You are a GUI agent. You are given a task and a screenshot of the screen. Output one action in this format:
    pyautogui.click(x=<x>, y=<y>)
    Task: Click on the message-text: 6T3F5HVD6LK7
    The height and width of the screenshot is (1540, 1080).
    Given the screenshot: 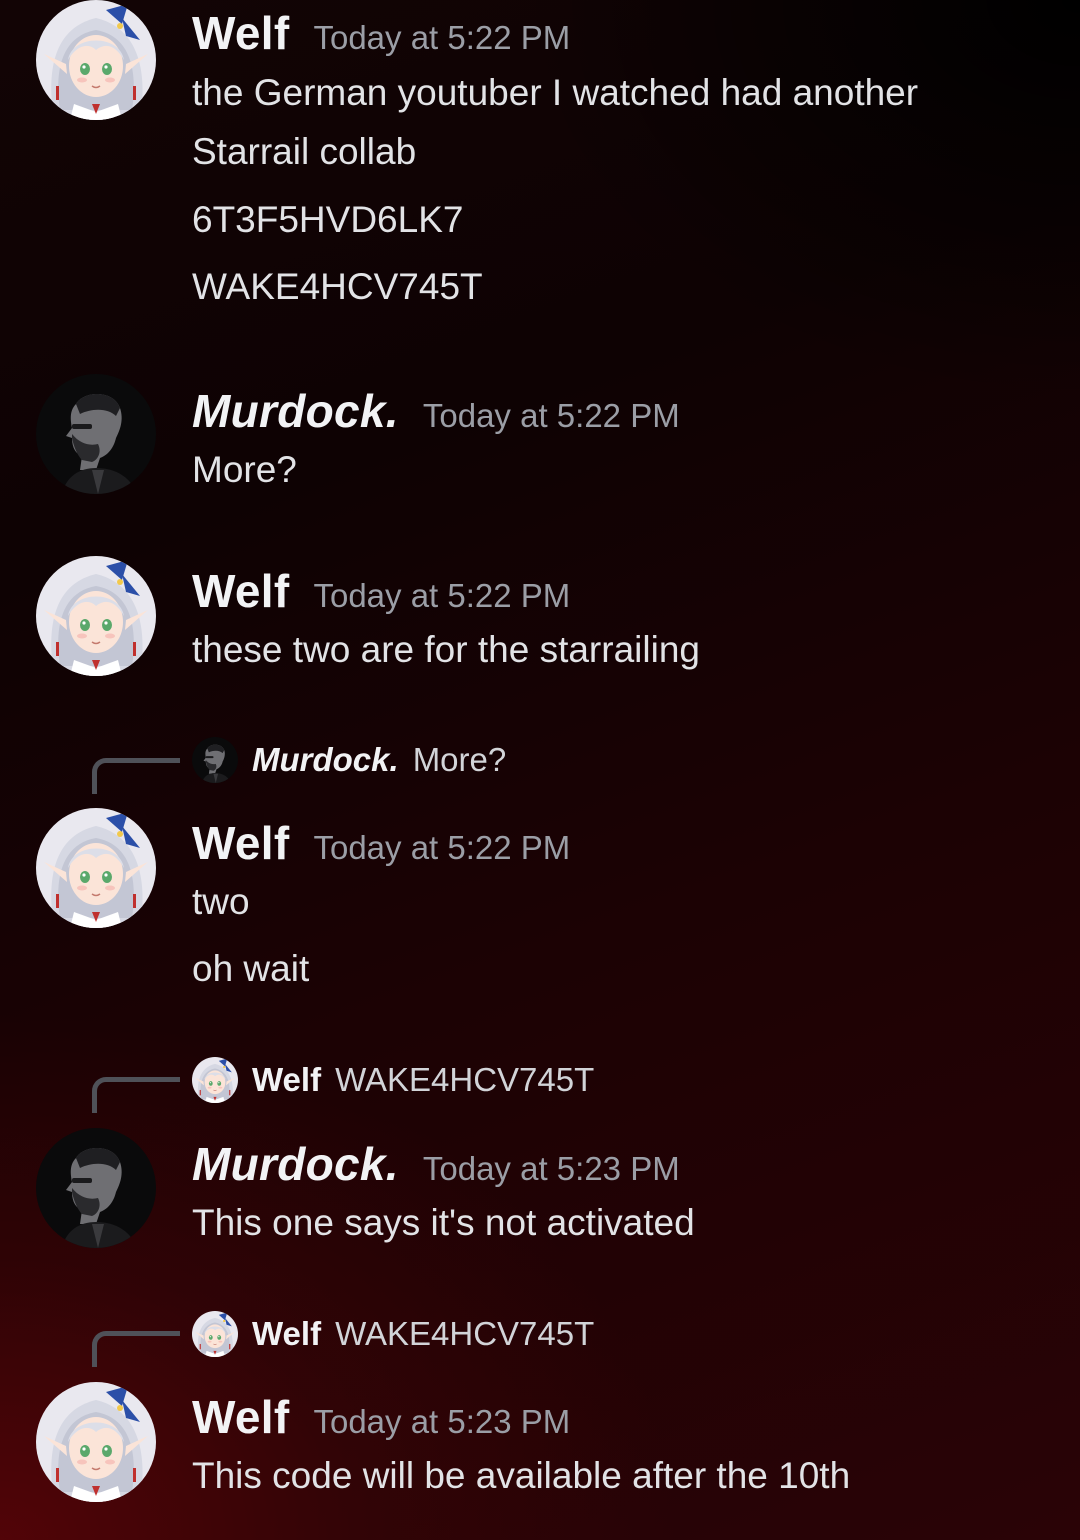 What is the action you would take?
    pyautogui.click(x=328, y=219)
    